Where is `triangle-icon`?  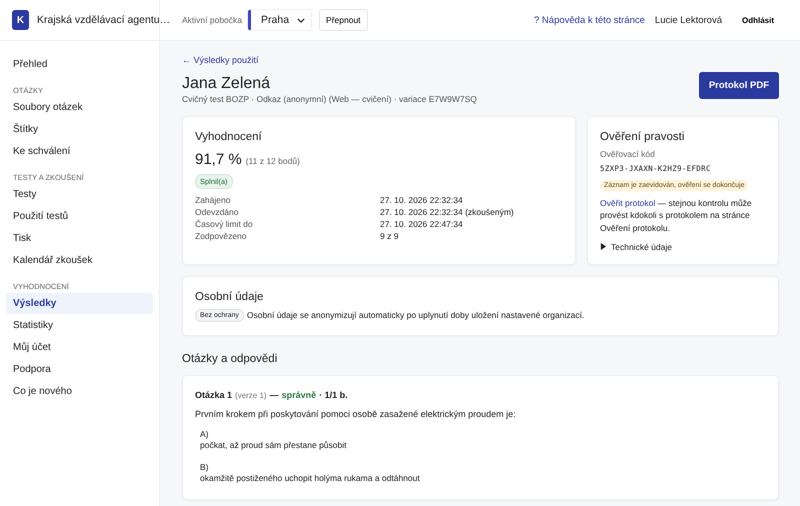
triangle-icon is located at coordinates (603, 246).